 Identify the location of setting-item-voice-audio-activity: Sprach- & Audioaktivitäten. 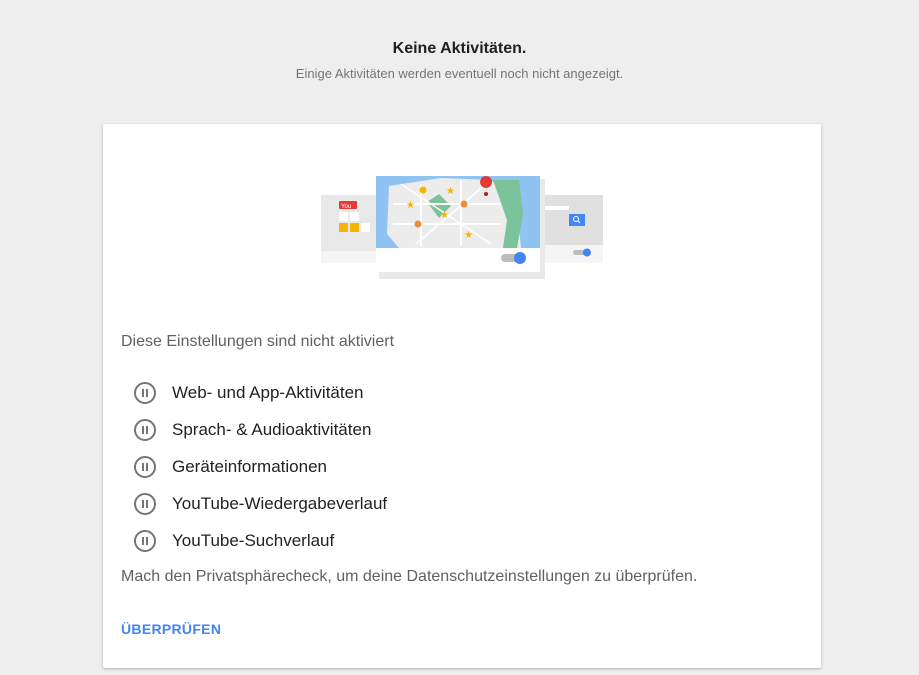
(433, 429).